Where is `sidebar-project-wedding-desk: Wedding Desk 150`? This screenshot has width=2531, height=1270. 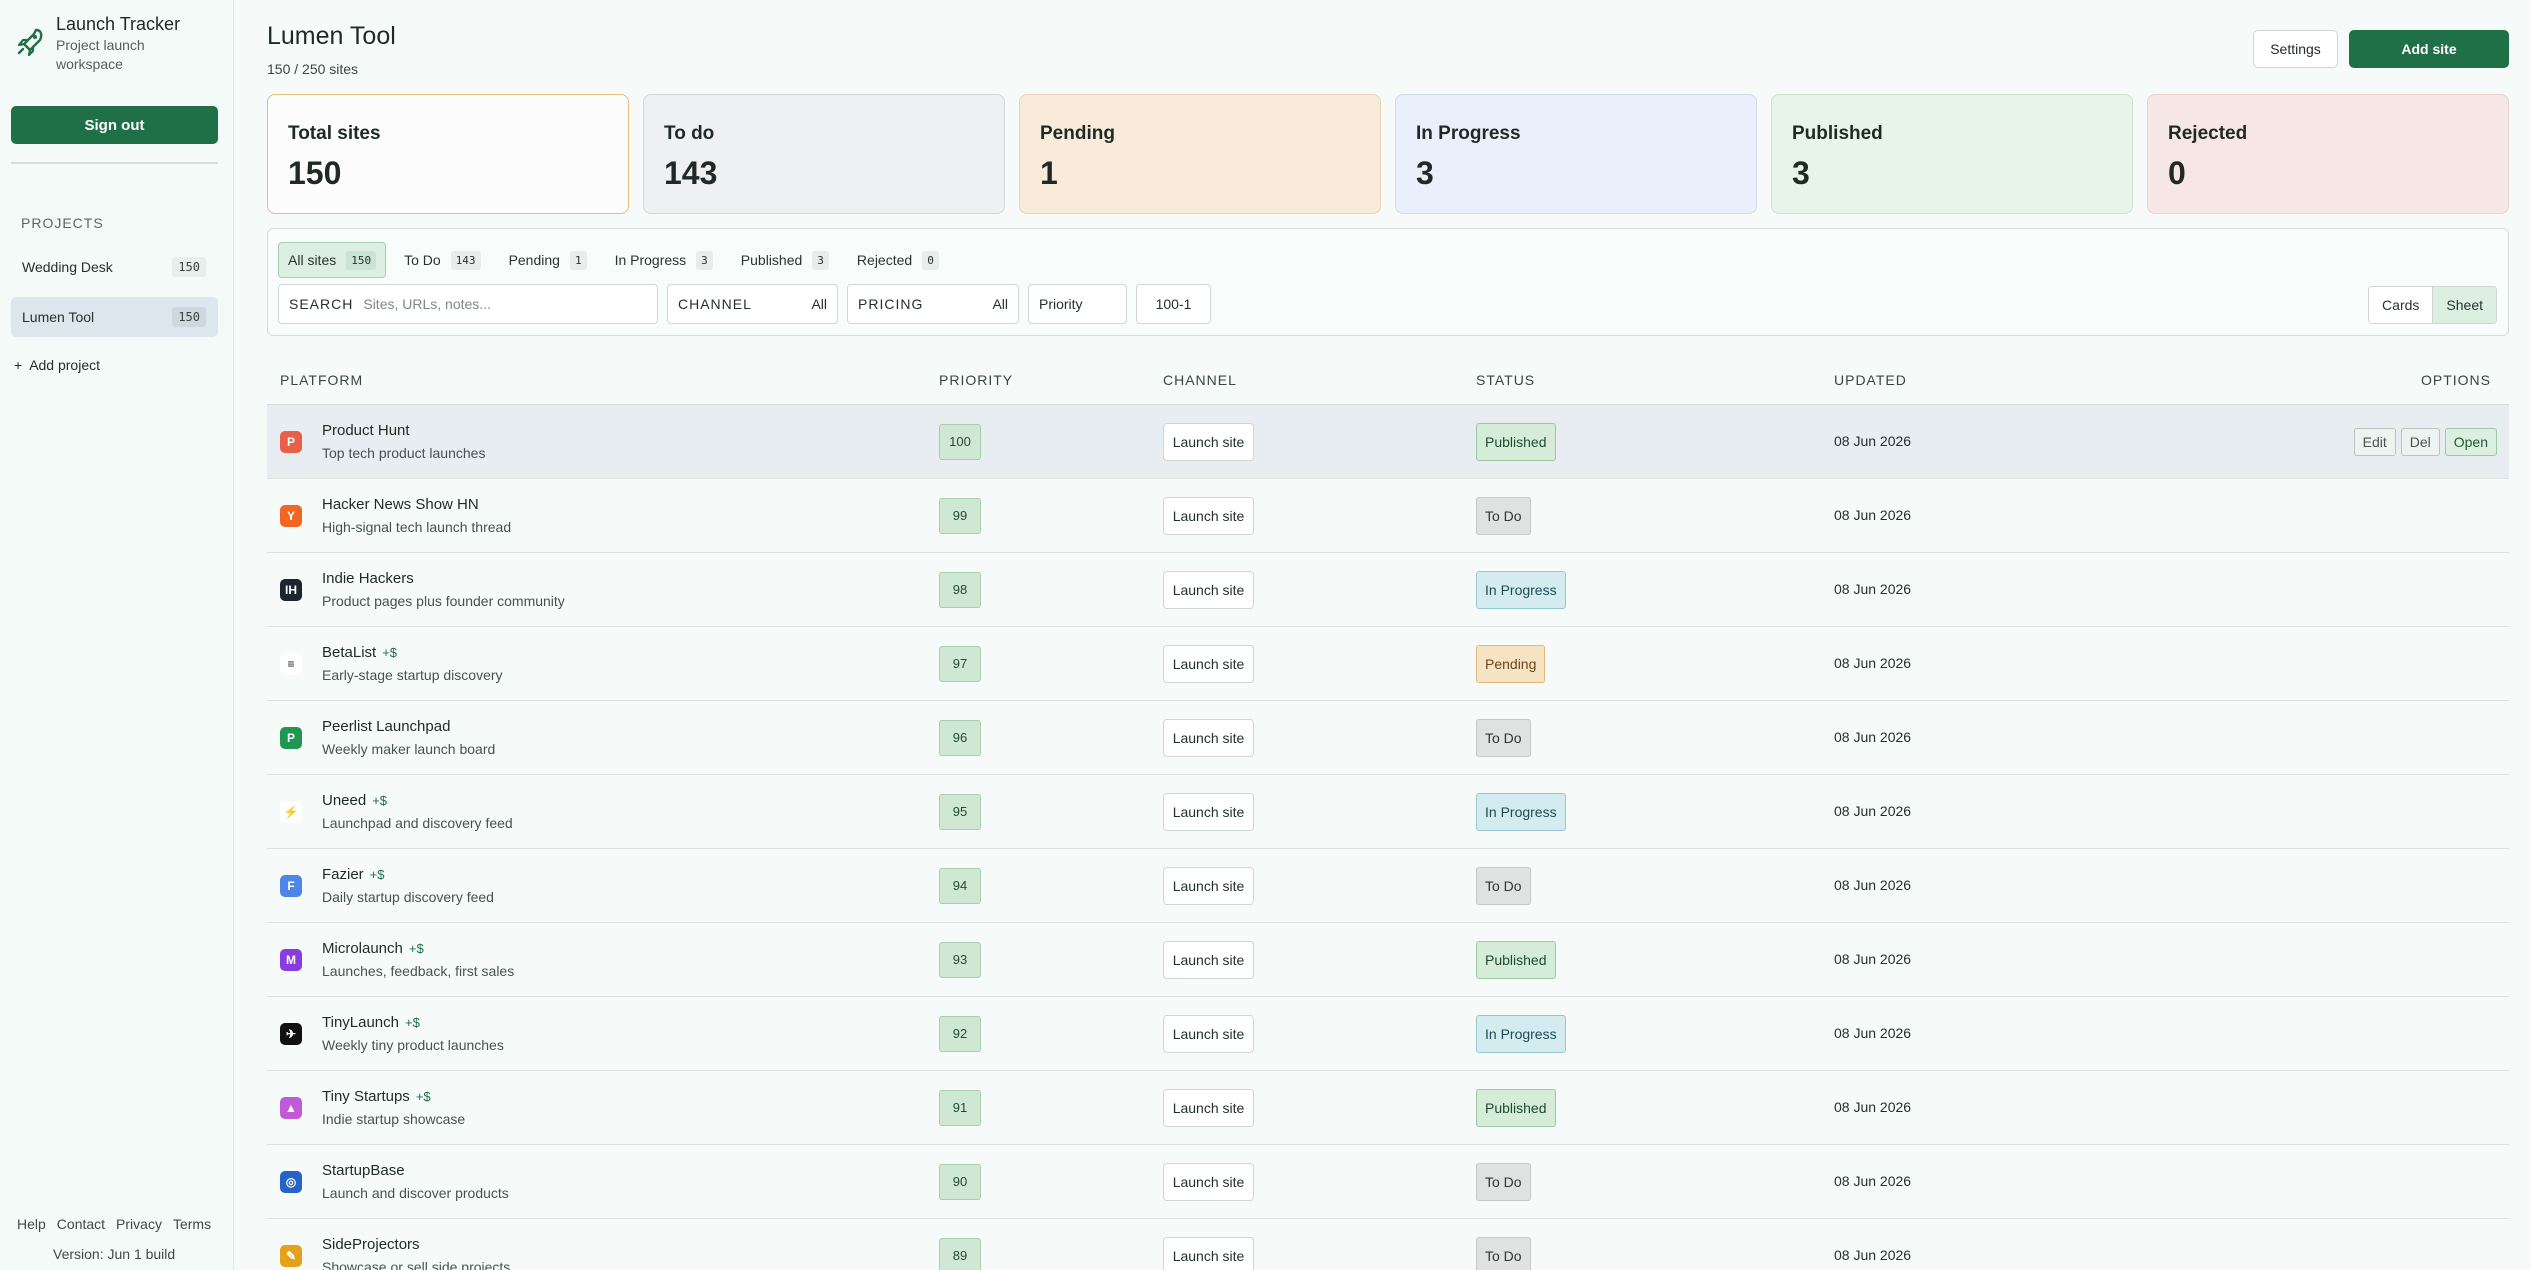 sidebar-project-wedding-desk: Wedding Desk 150 is located at coordinates (114, 267).